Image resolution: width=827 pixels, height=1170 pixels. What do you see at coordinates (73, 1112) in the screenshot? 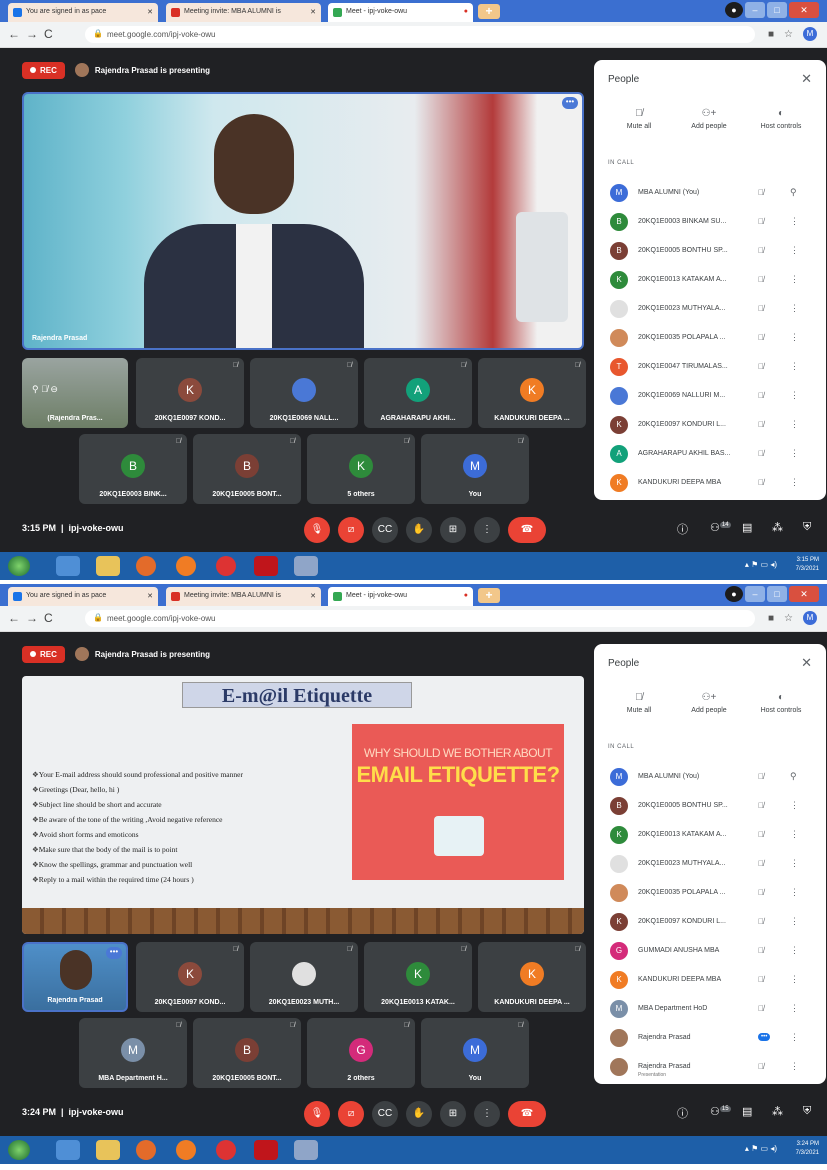
I see `meeting-details: 3:24 PM | ipj-voke-owu` at bounding box center [73, 1112].